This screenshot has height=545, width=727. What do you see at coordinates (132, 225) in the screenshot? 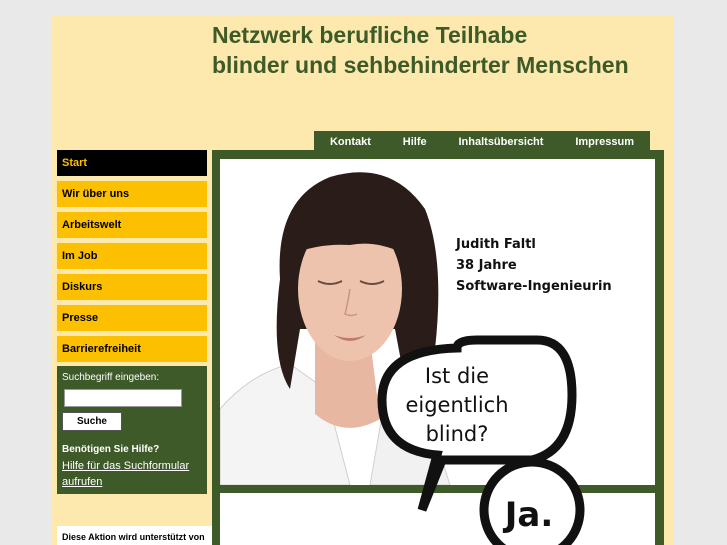
I see `sidebar-item-arbeitswelt: Arbeitswelt` at bounding box center [132, 225].